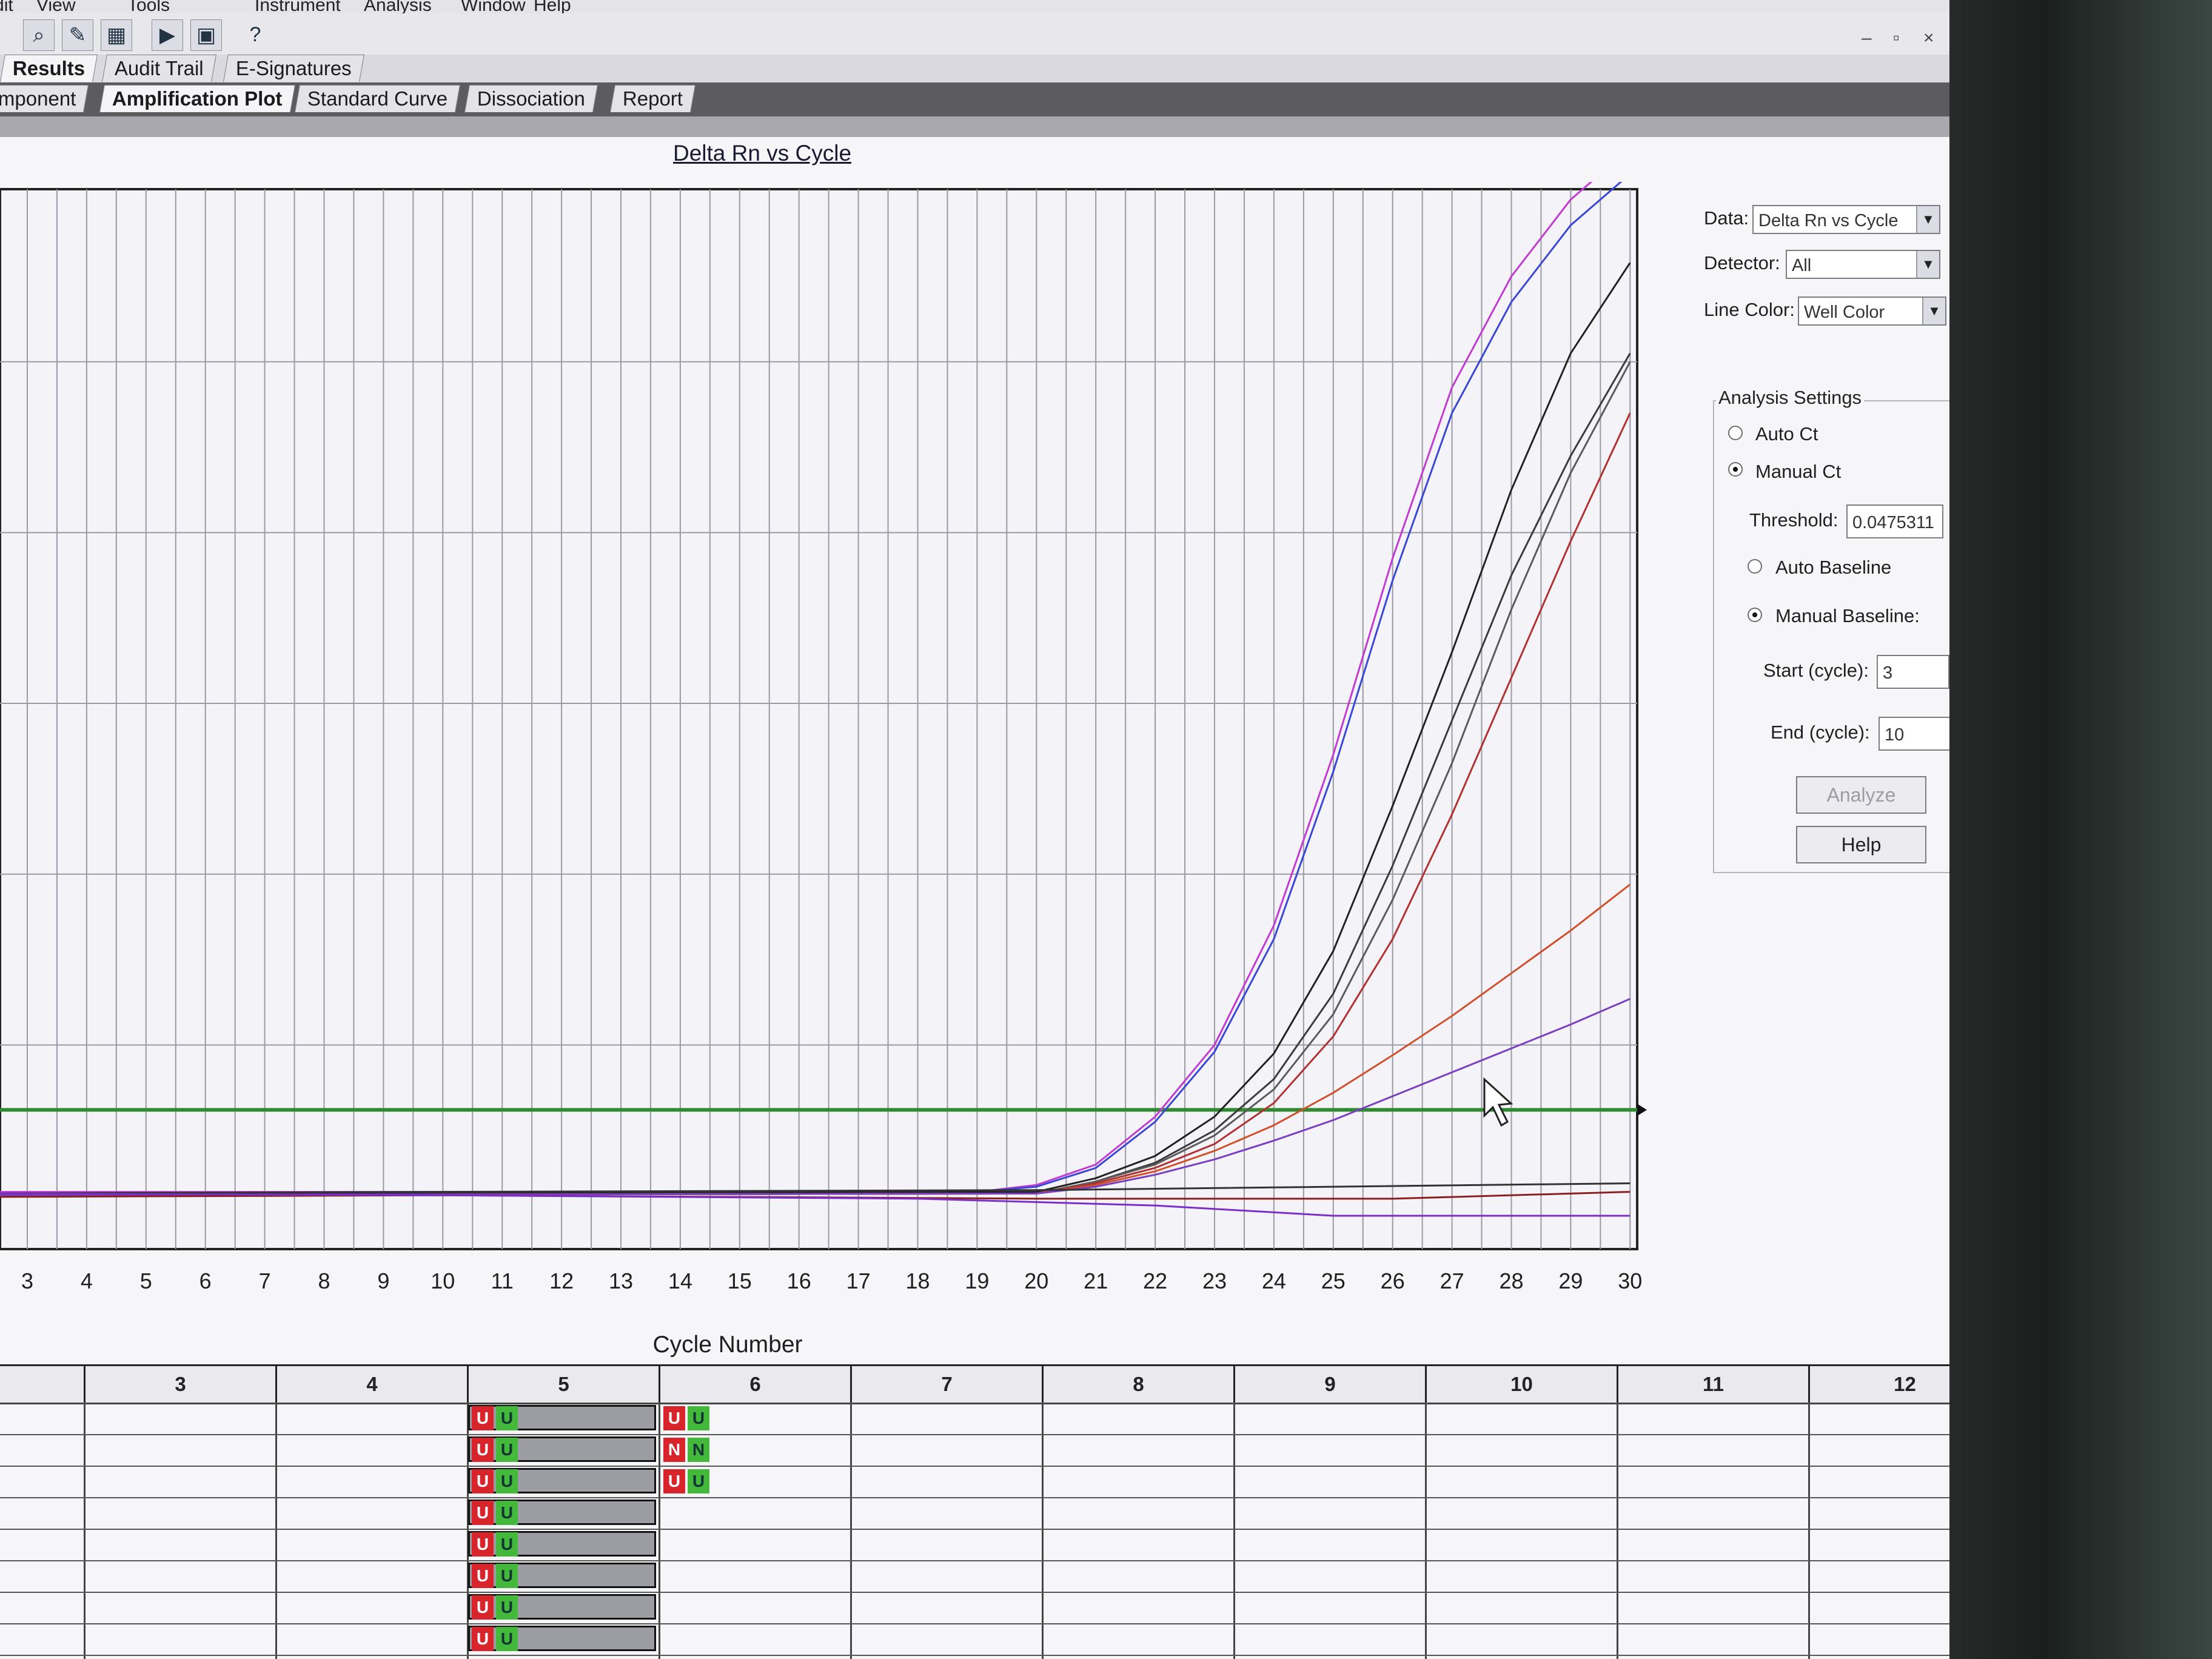 The height and width of the screenshot is (1659, 2212). Describe the element at coordinates (1329, 1384) in the screenshot. I see `plate-column-header: 9` at that location.